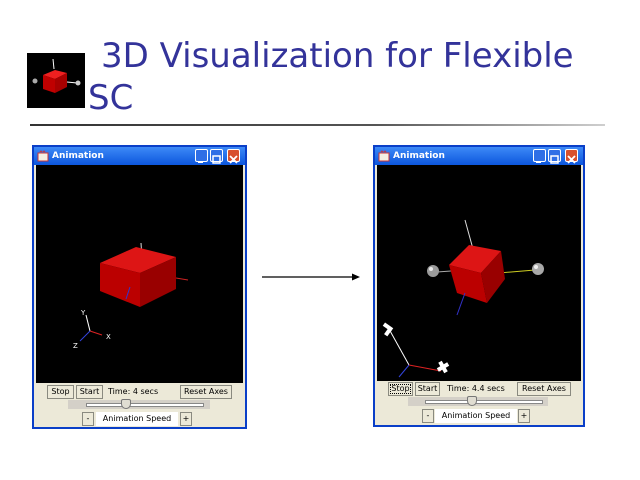 The width and height of the screenshot is (640, 480). What do you see at coordinates (133, 391) in the screenshot?
I see `time-readout: Time: 4 secs` at bounding box center [133, 391].